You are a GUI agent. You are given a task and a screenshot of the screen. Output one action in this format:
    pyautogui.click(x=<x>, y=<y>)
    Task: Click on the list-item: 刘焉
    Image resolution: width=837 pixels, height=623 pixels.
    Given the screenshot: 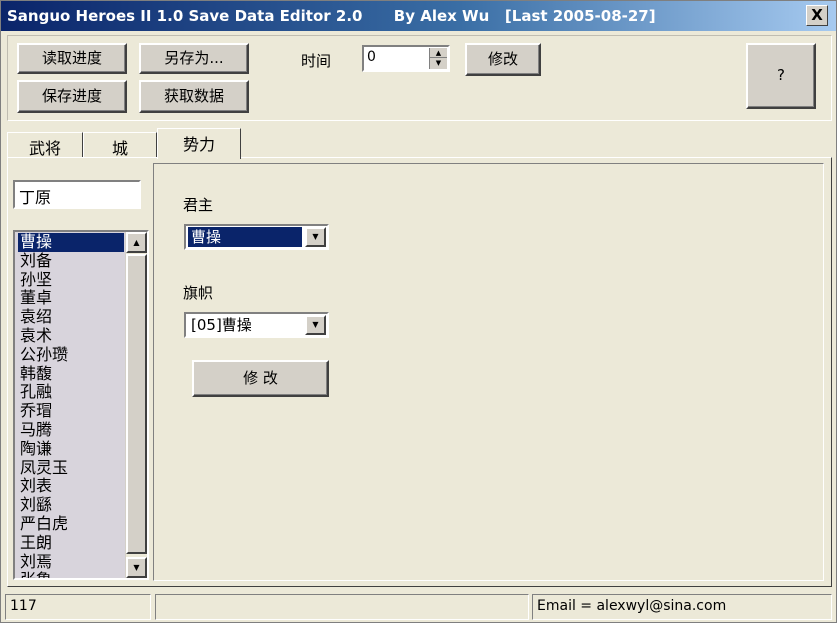 What is the action you would take?
    pyautogui.click(x=71, y=562)
    